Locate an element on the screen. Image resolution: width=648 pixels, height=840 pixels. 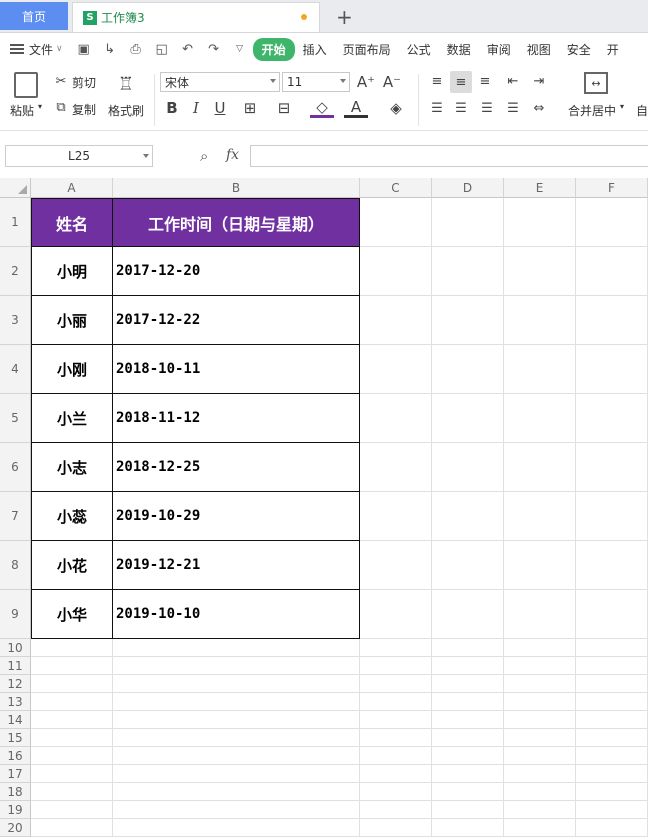
align-bottom-icon: ≡ is located at coordinates (485, 81).